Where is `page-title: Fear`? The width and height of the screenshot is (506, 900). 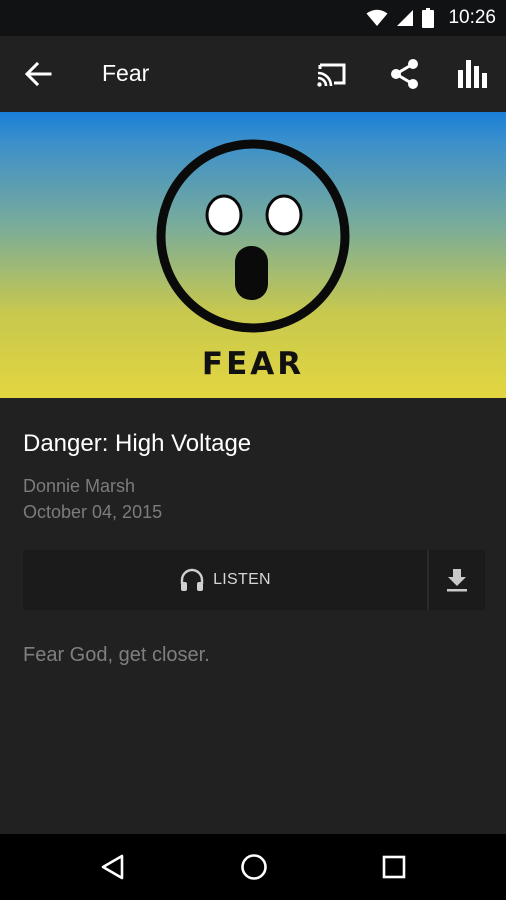
page-title: Fear is located at coordinates (126, 73).